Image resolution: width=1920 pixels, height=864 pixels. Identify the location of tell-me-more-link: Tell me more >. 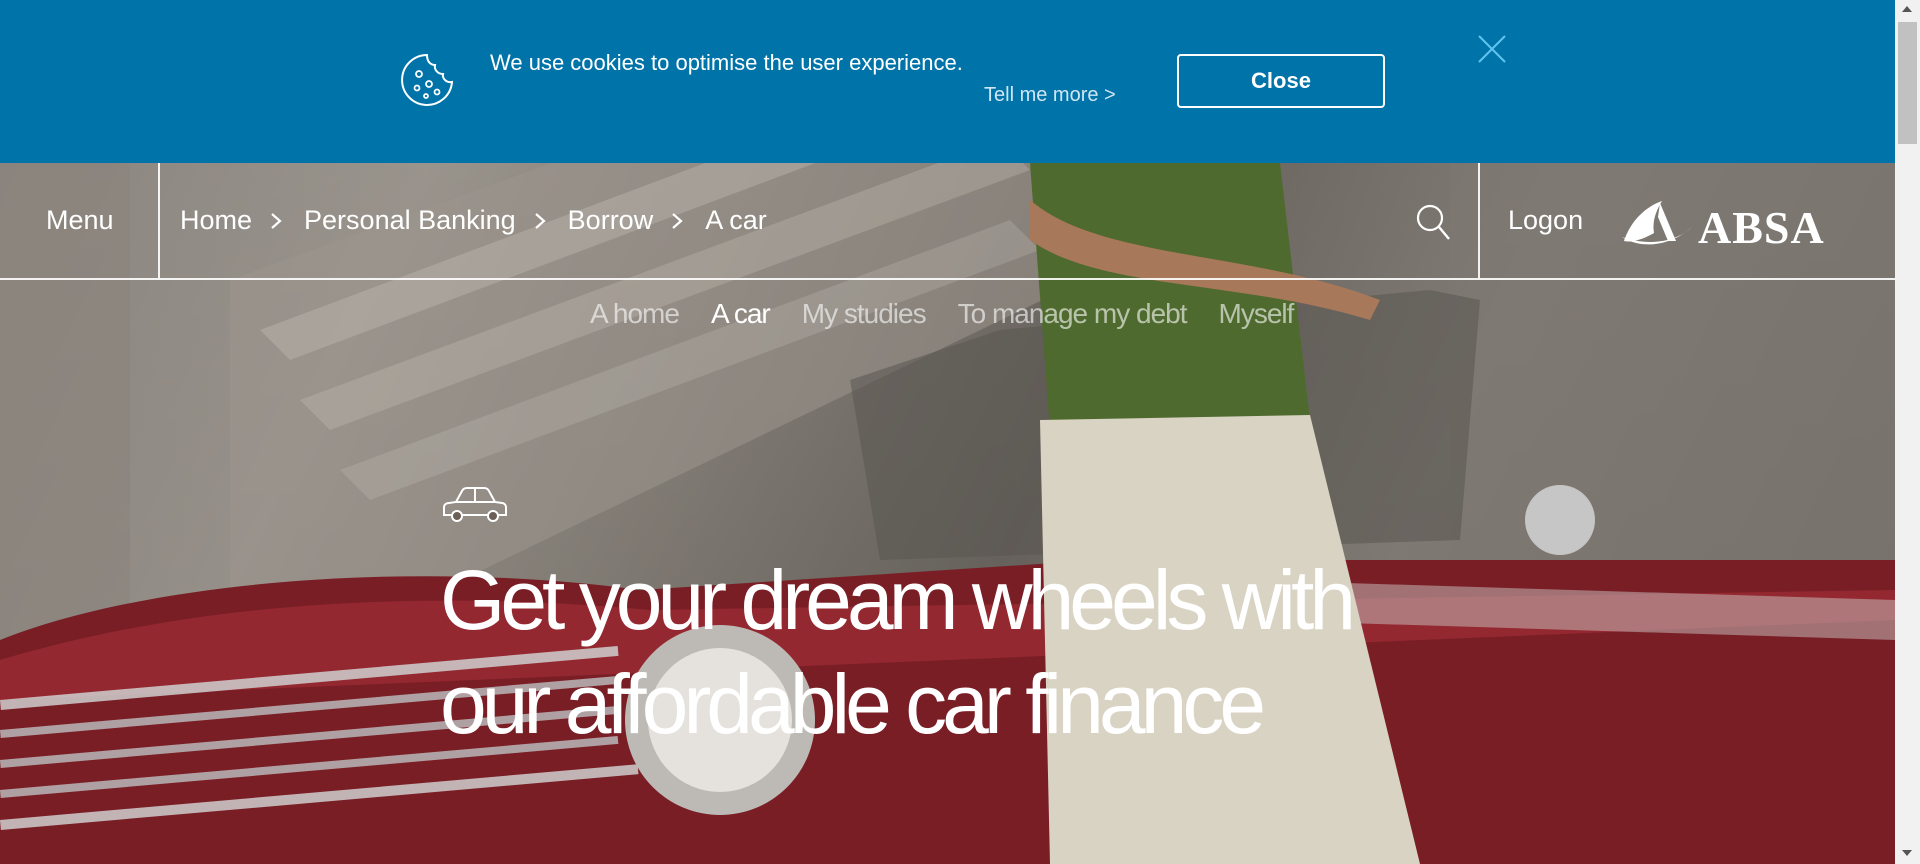
(1050, 95).